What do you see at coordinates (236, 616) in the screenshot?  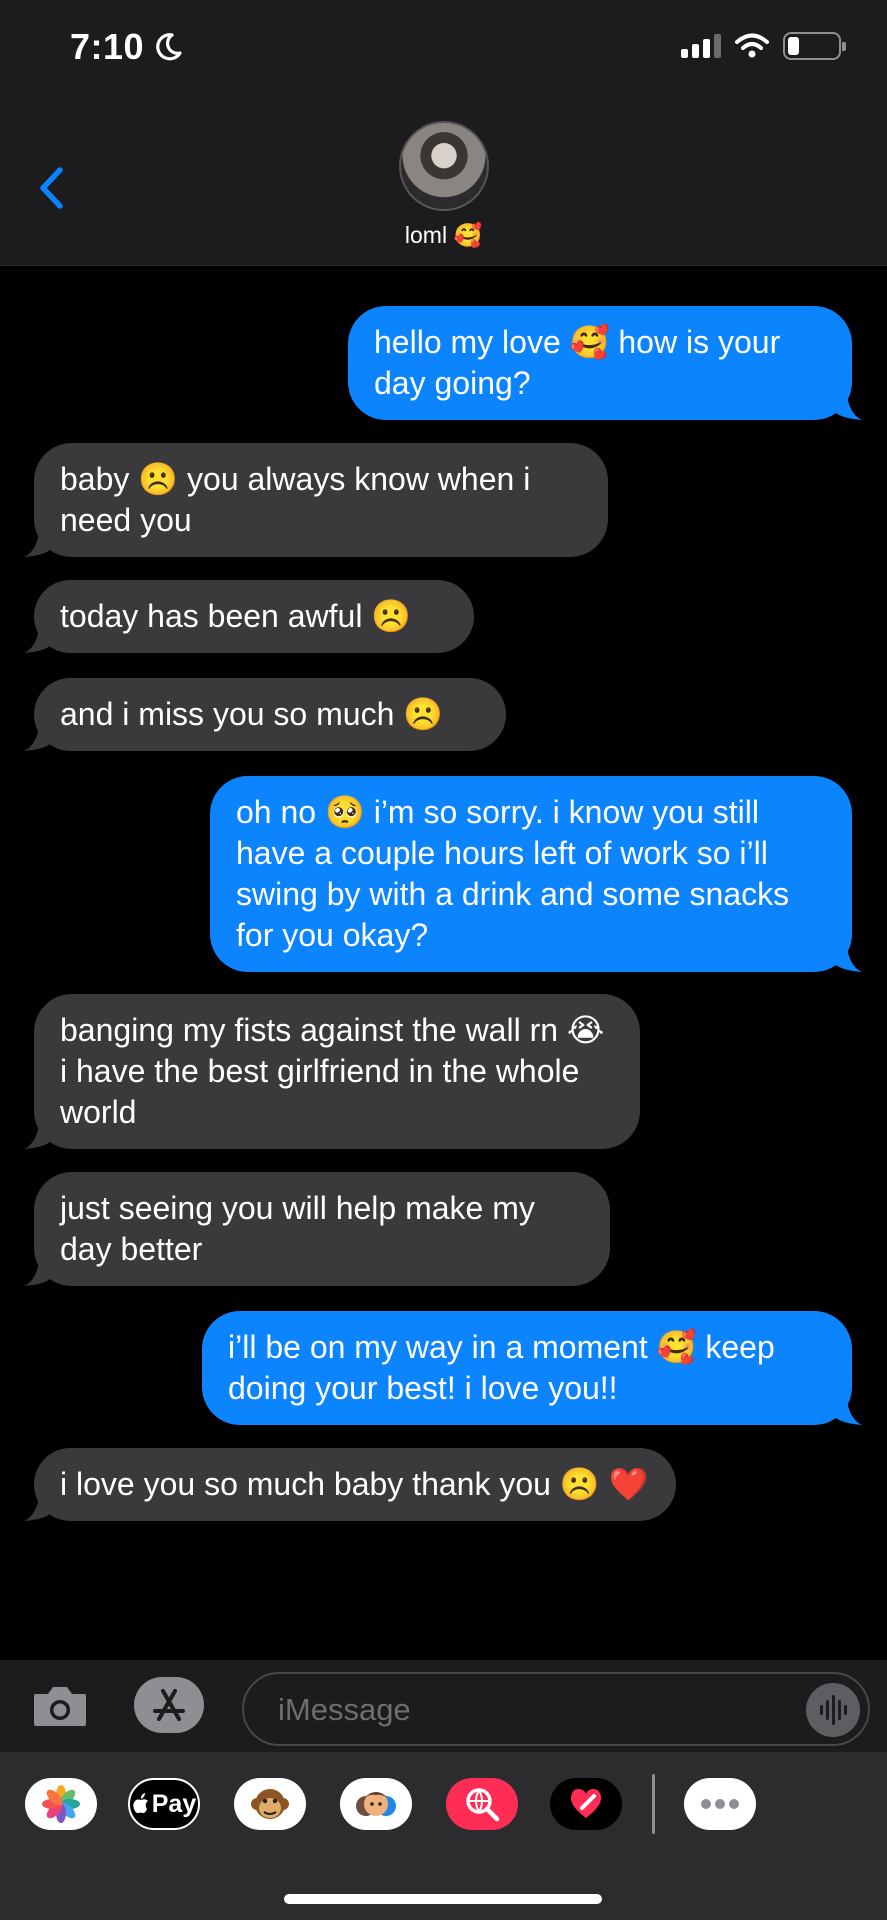 I see `message-text: today has been awful ☹️` at bounding box center [236, 616].